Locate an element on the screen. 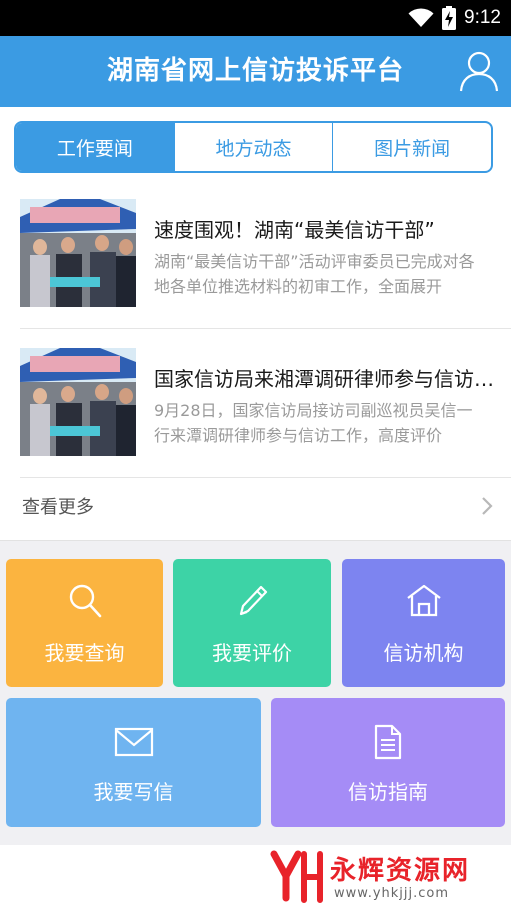 The height and width of the screenshot is (910, 511). app-bar: 湖南省网上信访投诉平台 is located at coordinates (255, 71).